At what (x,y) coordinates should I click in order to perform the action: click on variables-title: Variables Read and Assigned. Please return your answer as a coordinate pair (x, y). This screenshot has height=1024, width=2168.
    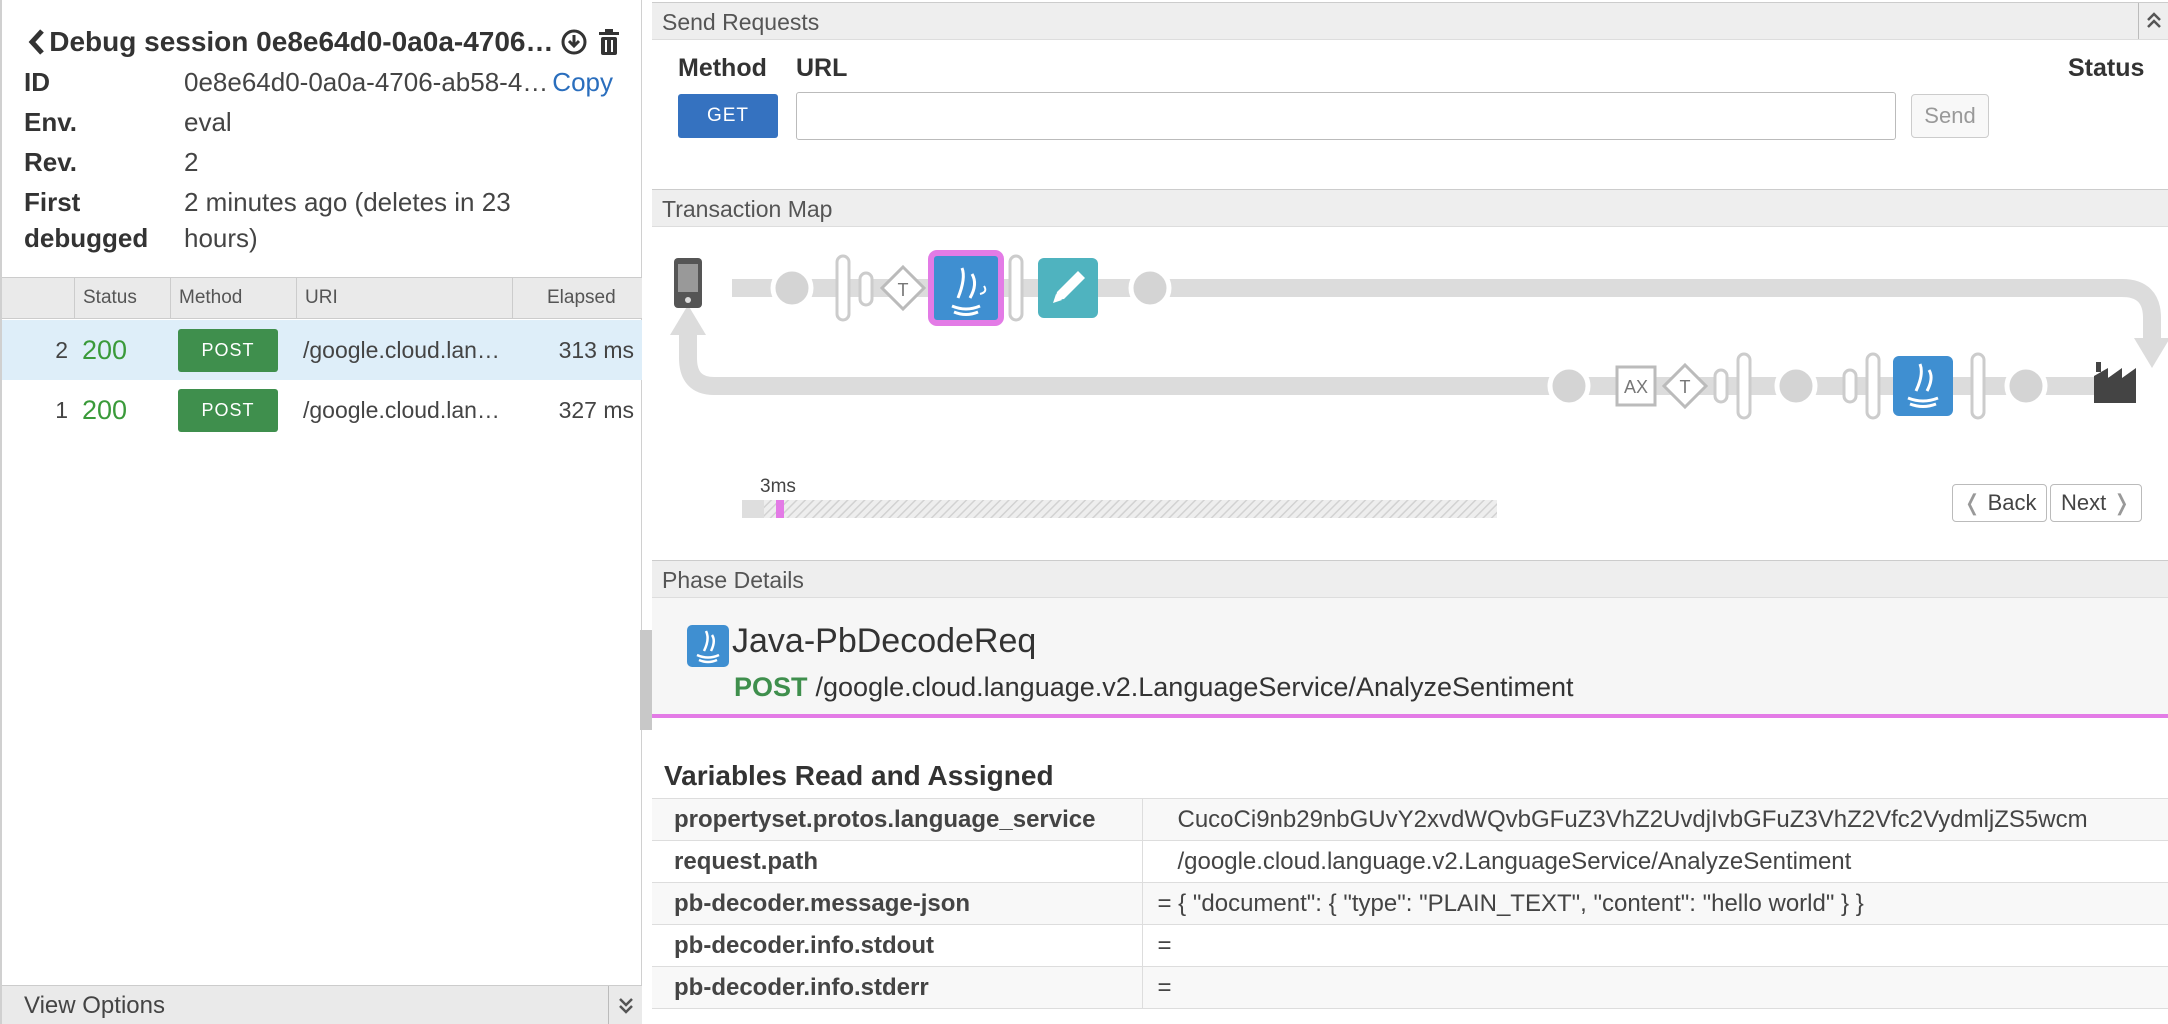
    Looking at the image, I should click on (859, 775).